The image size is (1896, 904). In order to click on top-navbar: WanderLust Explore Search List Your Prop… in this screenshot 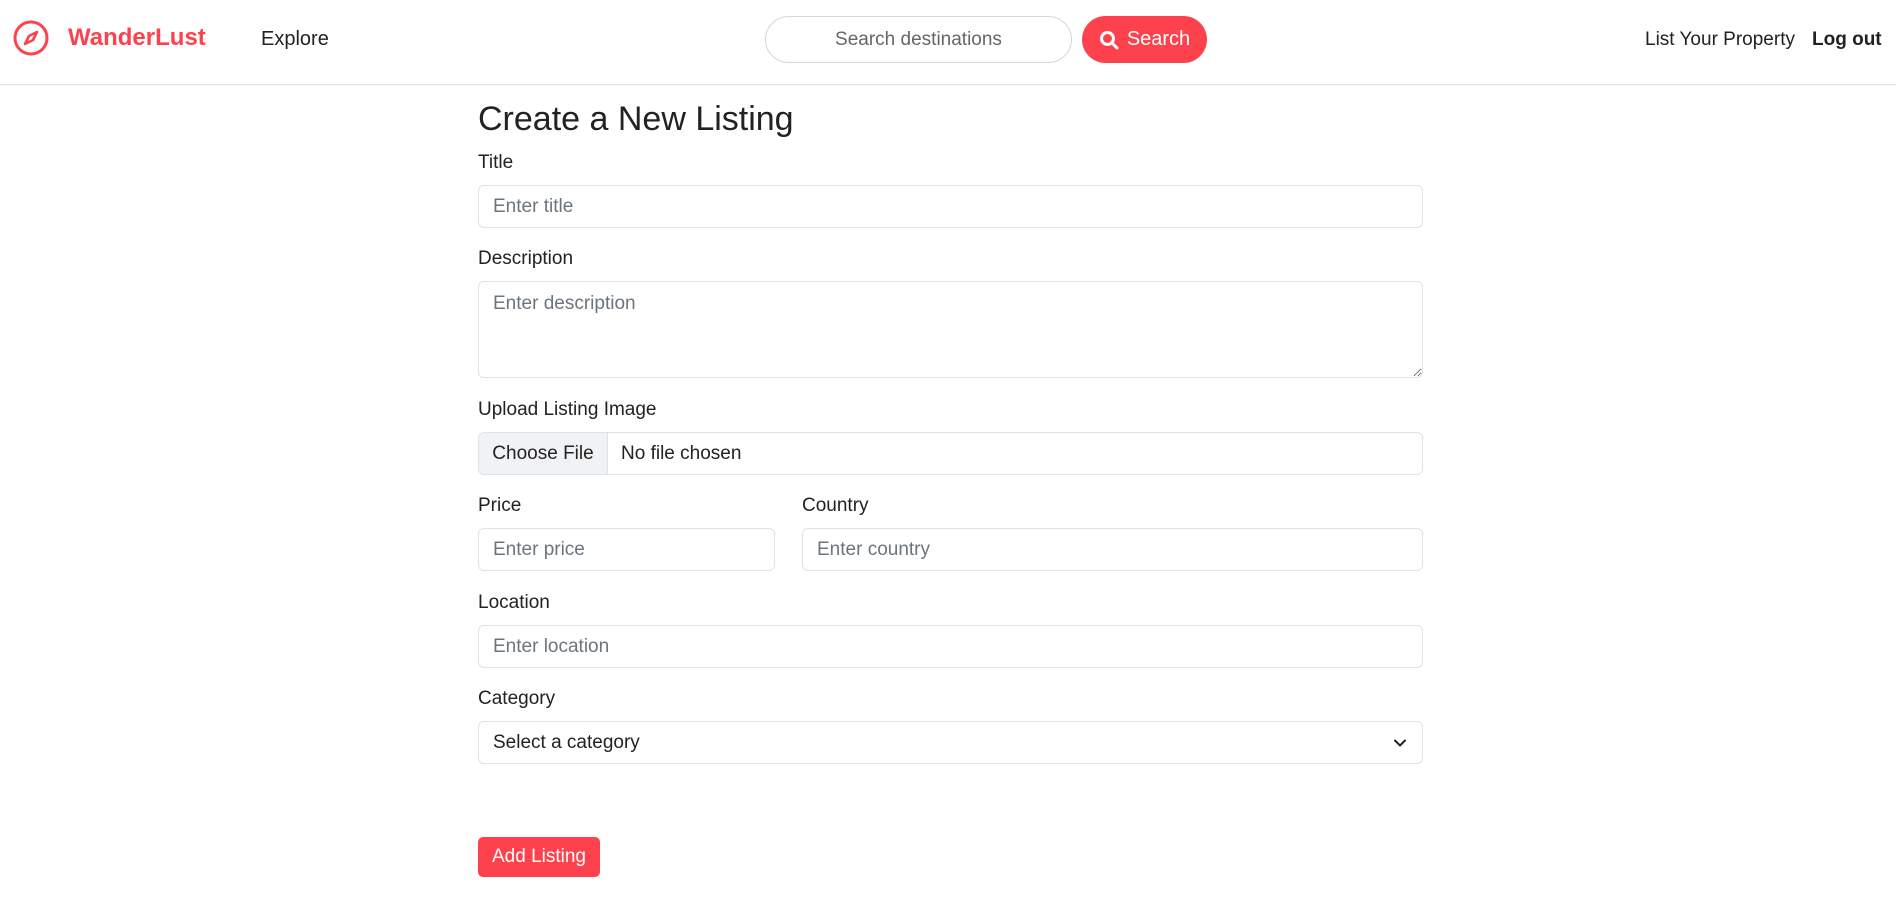, I will do `click(948, 42)`.